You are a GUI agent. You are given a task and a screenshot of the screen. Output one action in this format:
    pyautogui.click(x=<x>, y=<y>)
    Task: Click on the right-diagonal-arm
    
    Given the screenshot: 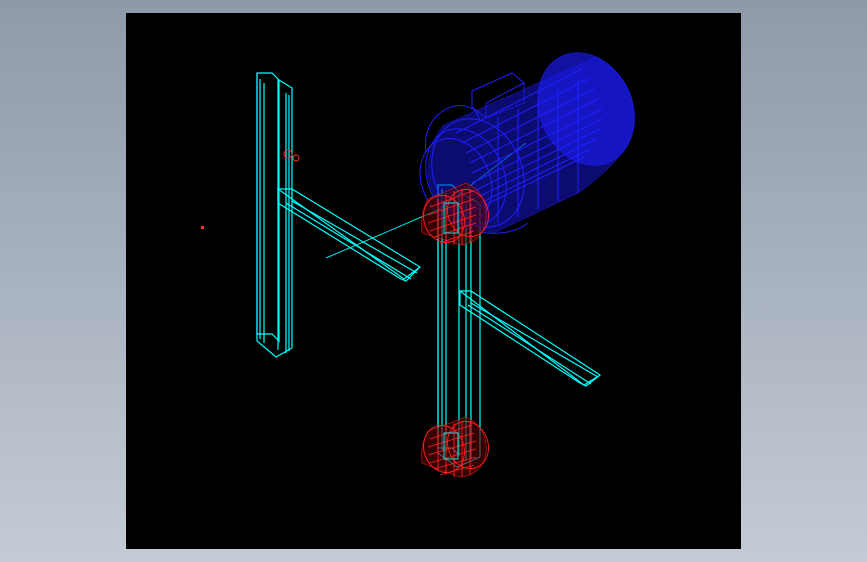 What is the action you would take?
    pyautogui.click(x=530, y=338)
    